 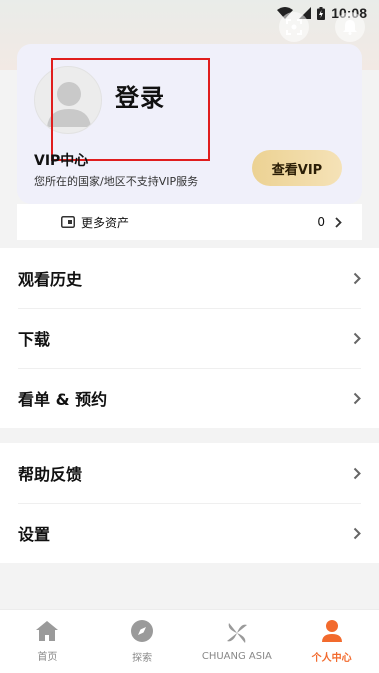 What do you see at coordinates (61, 161) in the screenshot?
I see `vip-center-title: VIP中心` at bounding box center [61, 161].